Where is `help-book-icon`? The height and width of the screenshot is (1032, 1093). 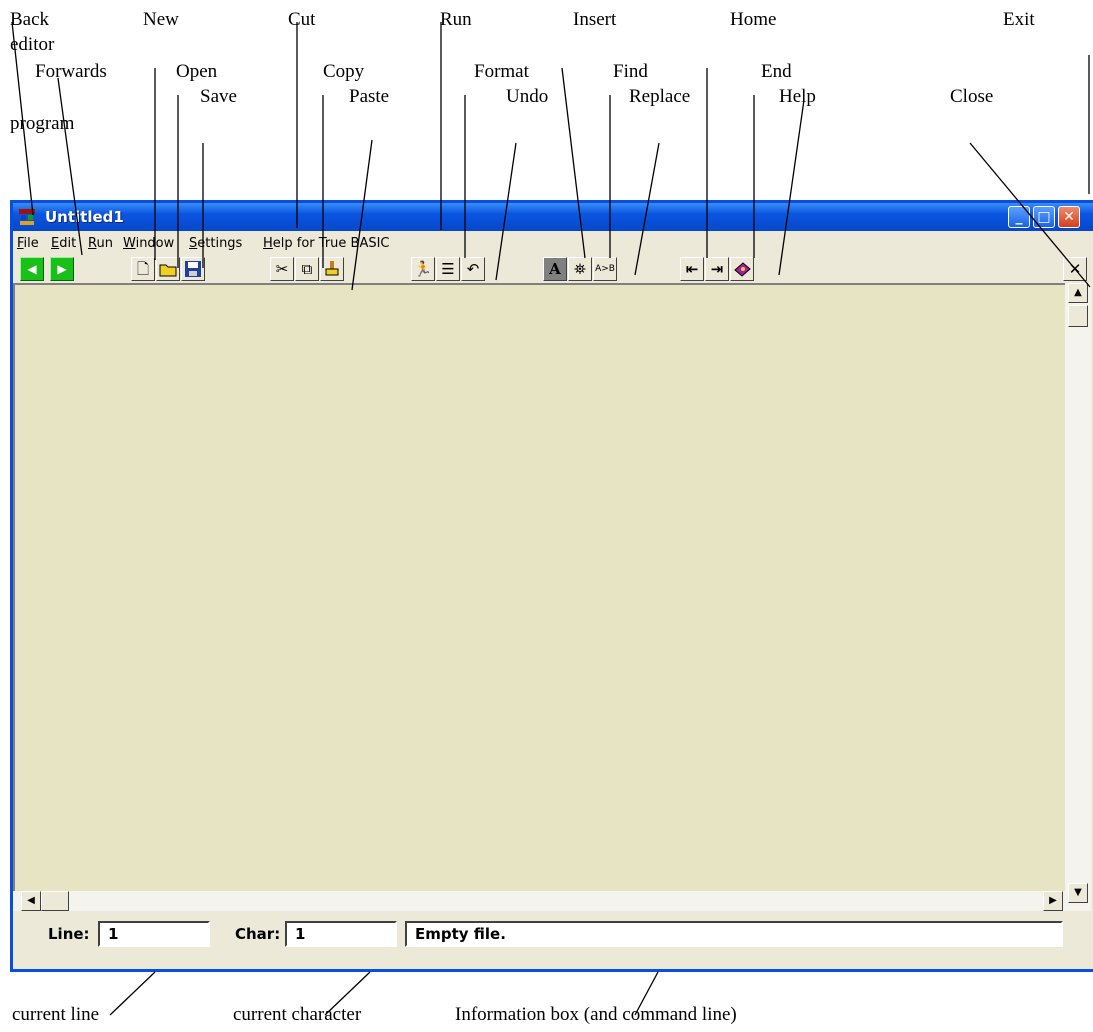 help-book-icon is located at coordinates (742, 269).